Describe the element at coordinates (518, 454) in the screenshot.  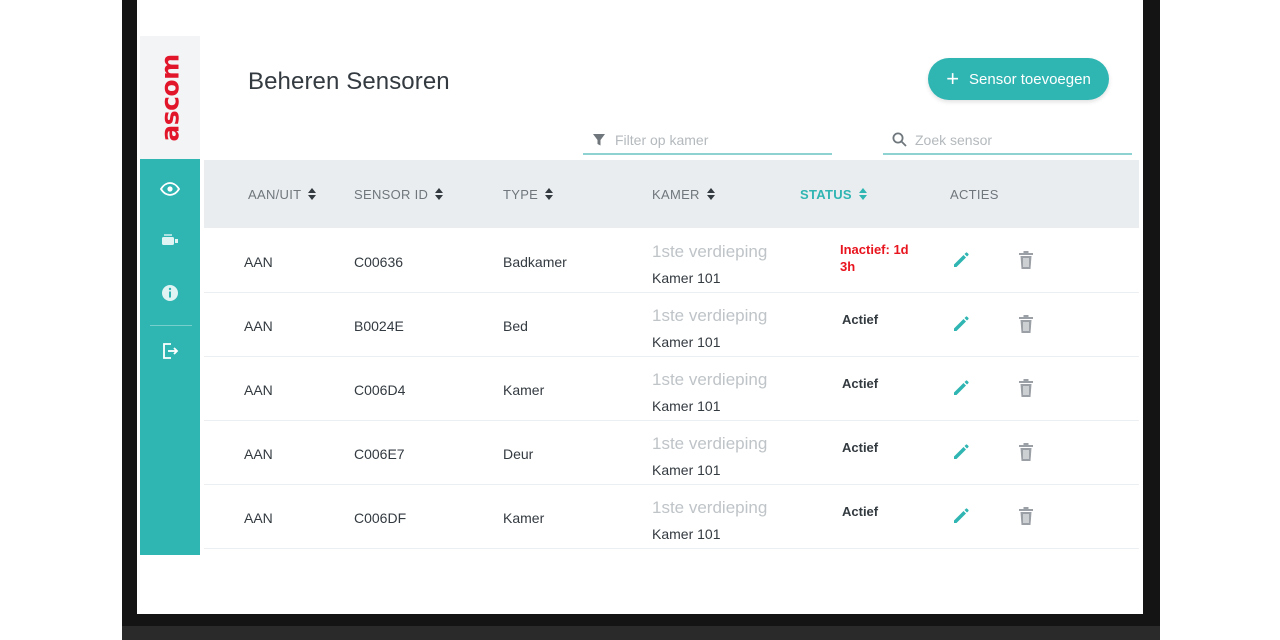
I see `type-cell: Deur` at that location.